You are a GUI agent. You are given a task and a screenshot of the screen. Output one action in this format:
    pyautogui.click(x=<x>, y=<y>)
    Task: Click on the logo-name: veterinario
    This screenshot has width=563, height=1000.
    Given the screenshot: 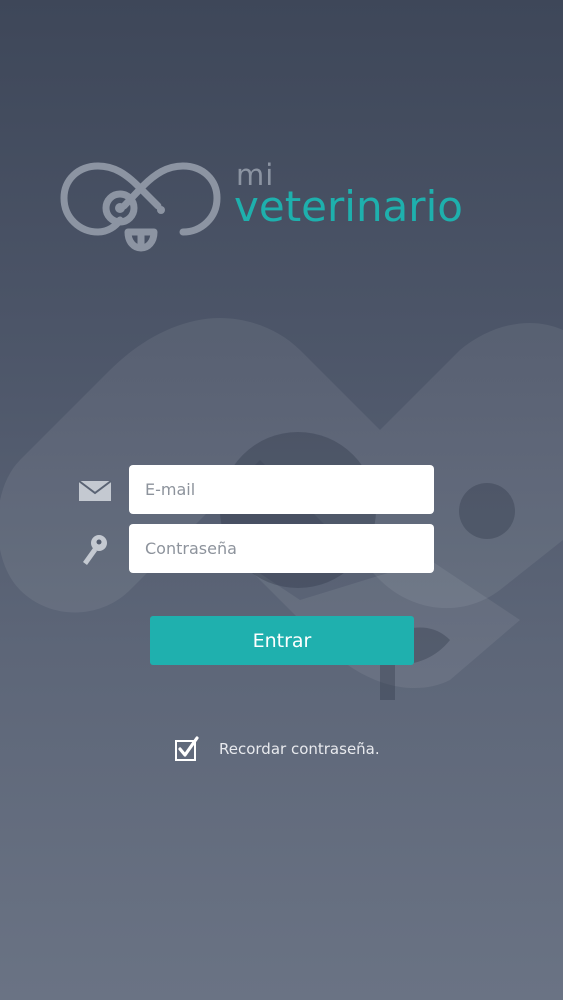 What is the action you would take?
    pyautogui.click(x=348, y=206)
    